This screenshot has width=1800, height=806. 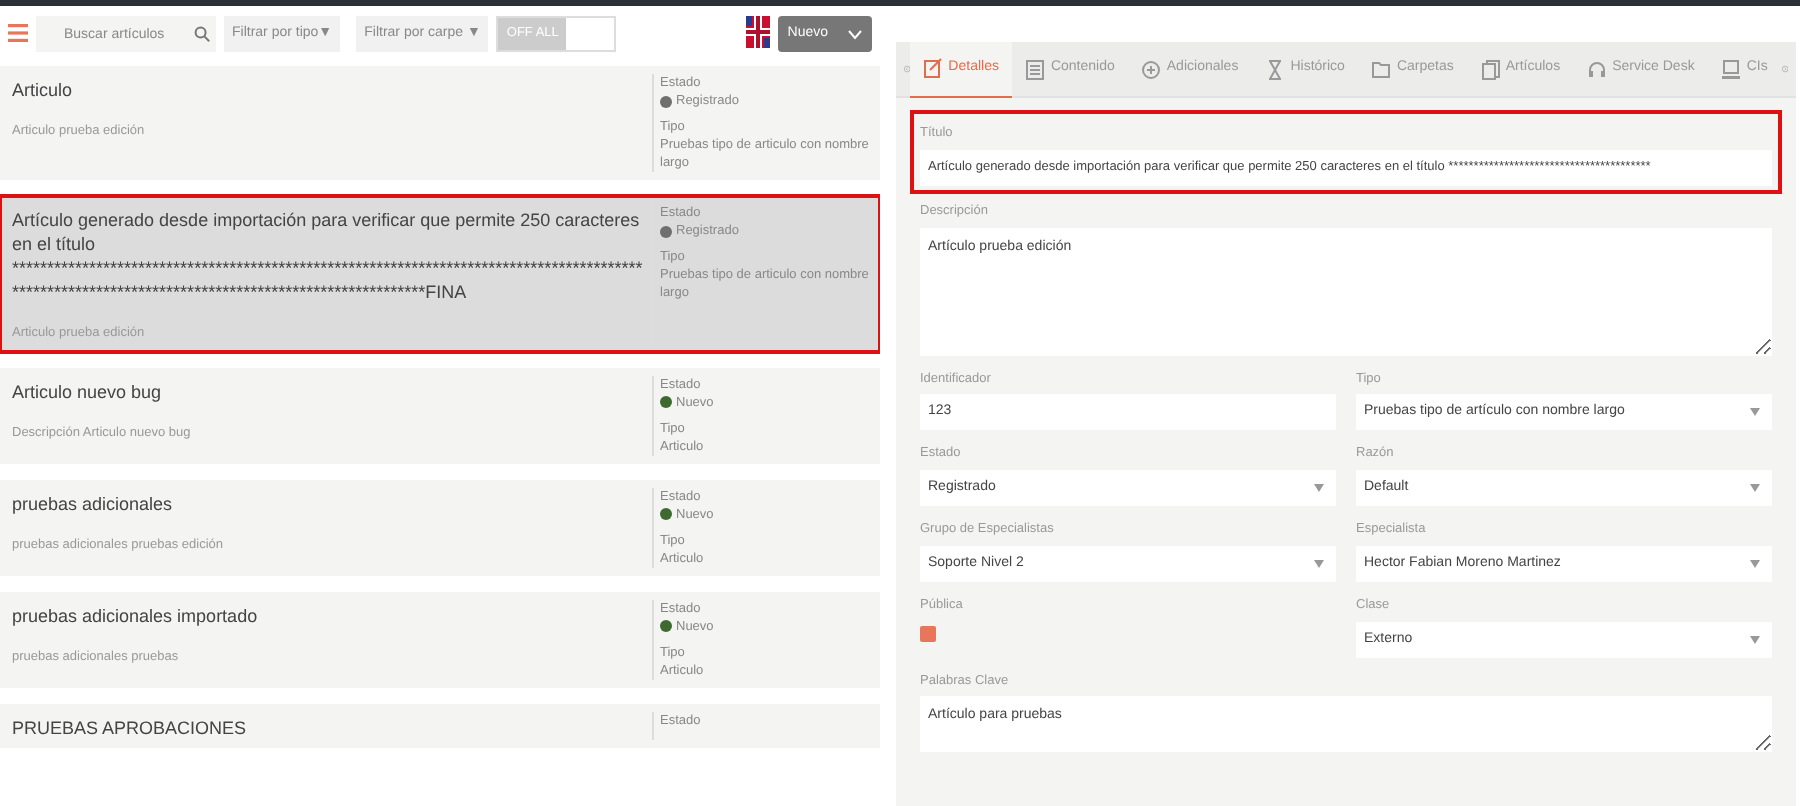 I want to click on search-icon, so click(x=202, y=34).